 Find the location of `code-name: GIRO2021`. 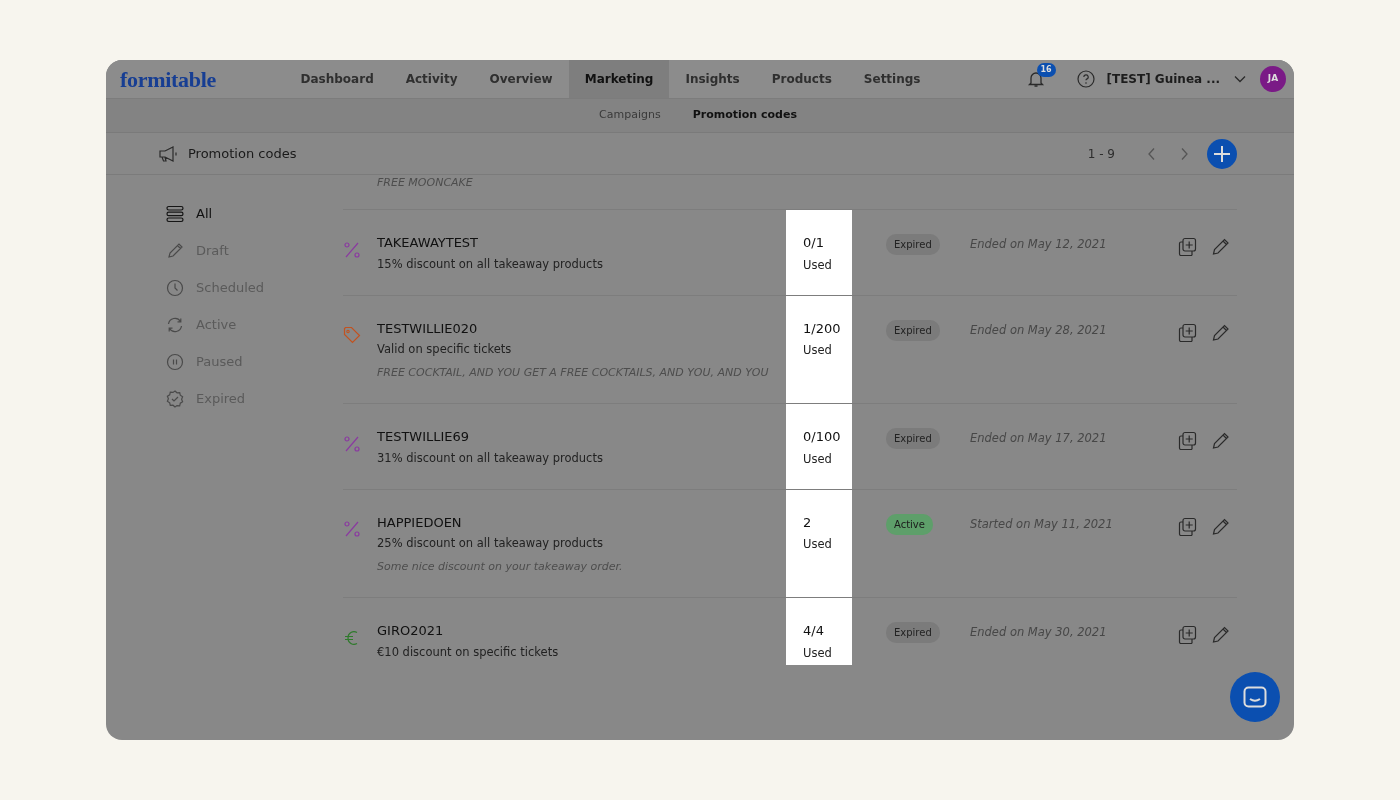

code-name: GIRO2021 is located at coordinates (411, 631).